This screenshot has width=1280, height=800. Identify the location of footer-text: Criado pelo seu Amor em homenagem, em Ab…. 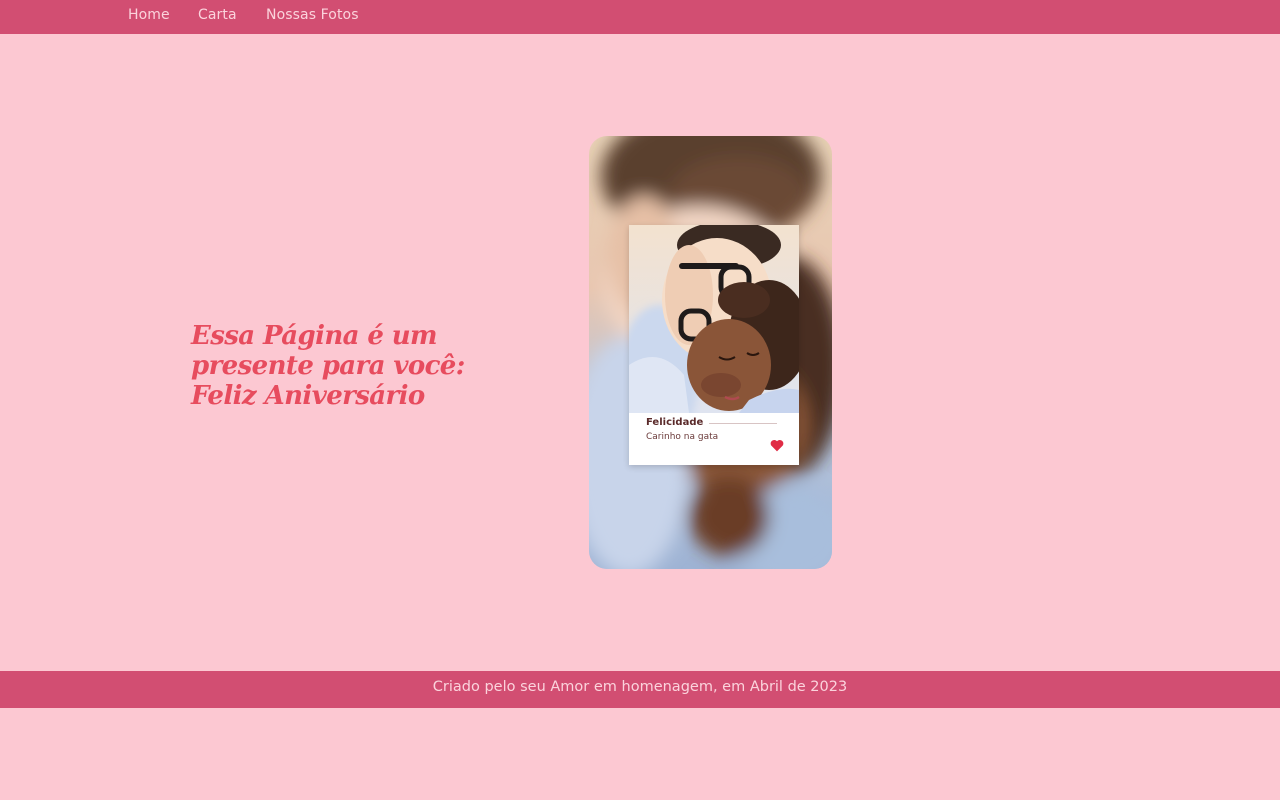
(640, 687).